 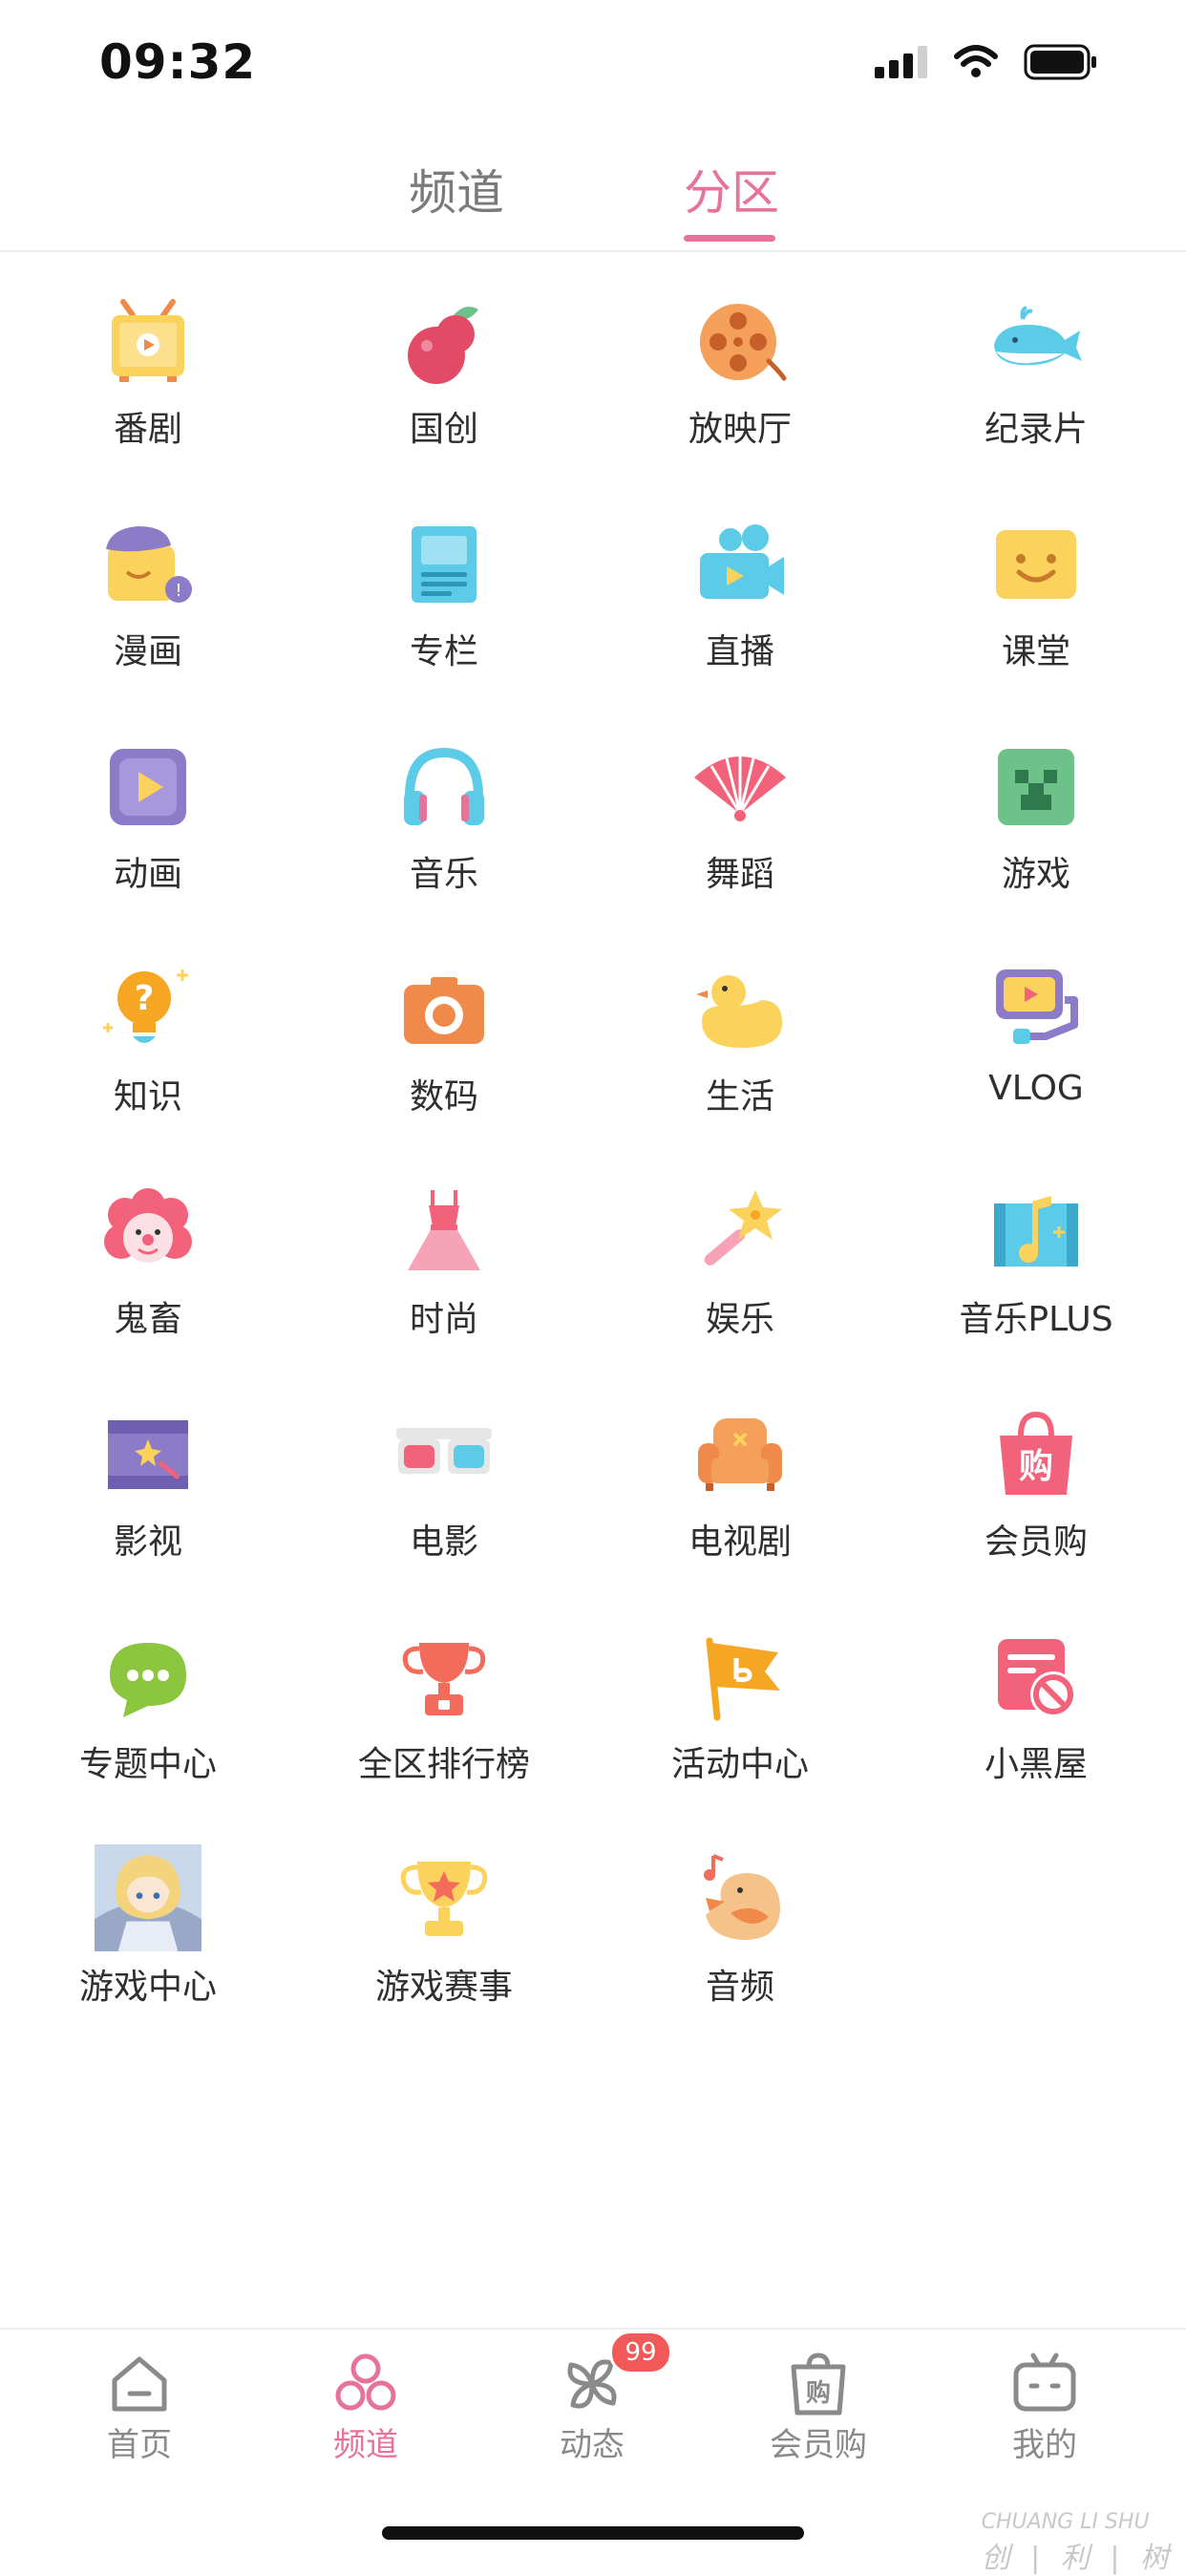 What do you see at coordinates (901, 62) in the screenshot?
I see `signal-icon` at bounding box center [901, 62].